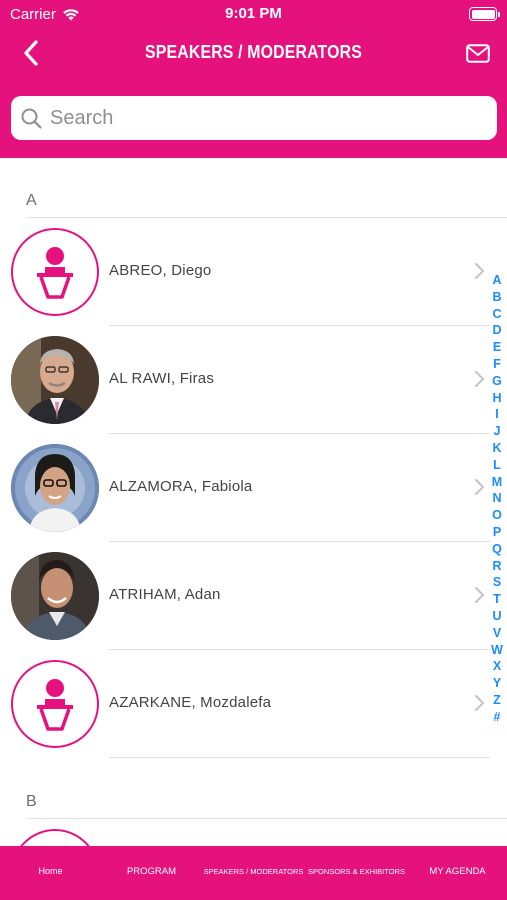 This screenshot has height=900, width=507. I want to click on alphabet-index: A B C D E F G H I J K L M N O P Q R S T U V W X Y Z #, so click(497, 499).